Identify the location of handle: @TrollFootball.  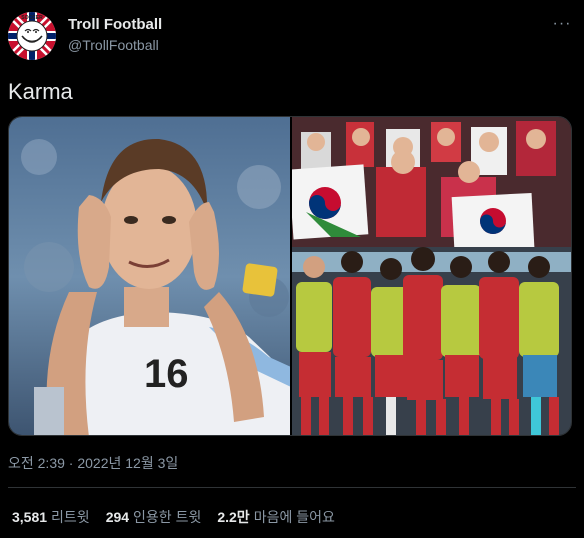
(113, 45).